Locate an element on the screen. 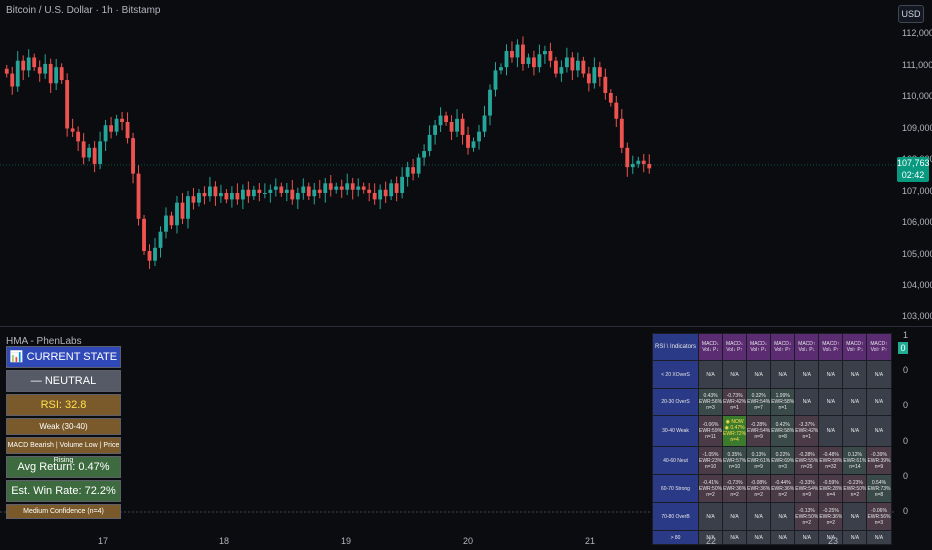  matrix-cell: -3.37% EWR:42% n=1 is located at coordinates (807, 431).